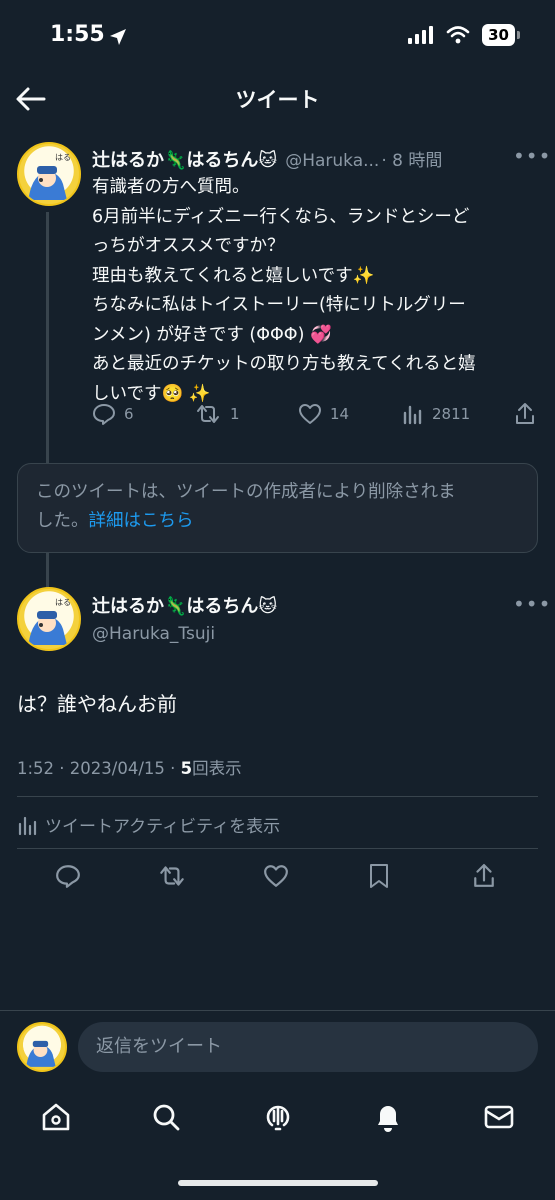  Describe the element at coordinates (62, 521) in the screenshot. I see `deleted-notice-line2: した。` at that location.